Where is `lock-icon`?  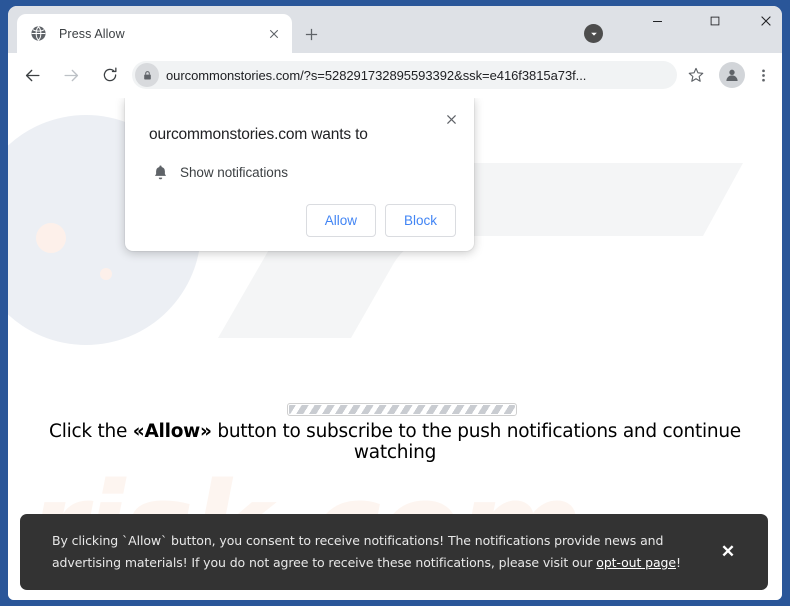 lock-icon is located at coordinates (147, 75).